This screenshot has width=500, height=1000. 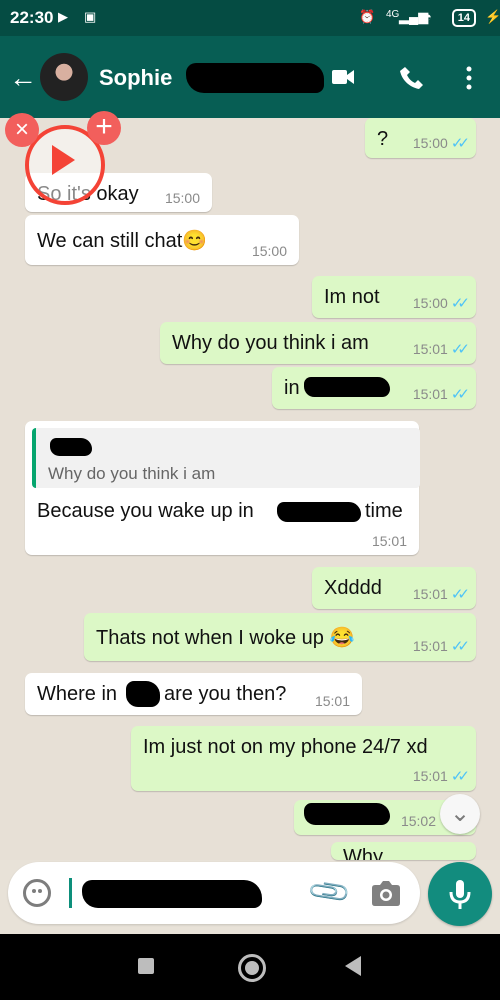 I want to click on app-notification-icon: ▣, so click(x=90, y=16).